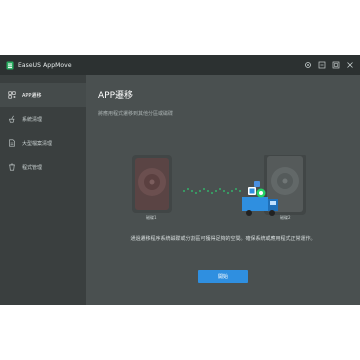  I want to click on source-drive-label: 磁碟1, so click(151, 217).